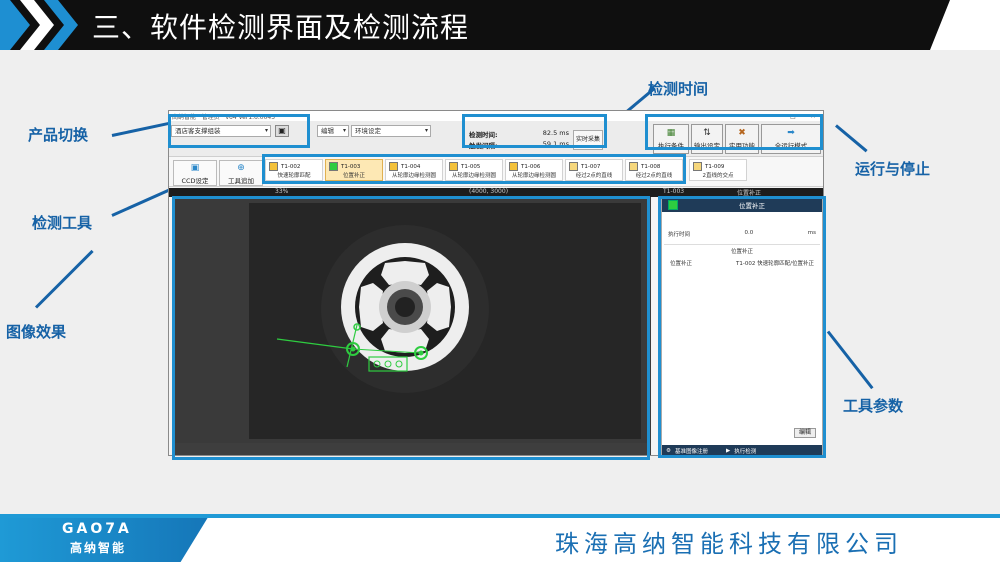  I want to click on title-accent-decoration, so click(965, 25).